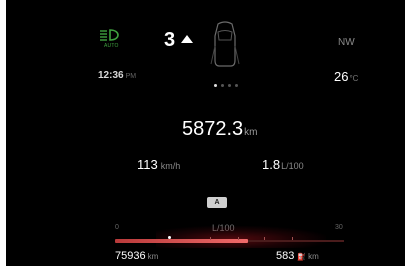 The image size is (417, 266). What do you see at coordinates (213, 129) in the screenshot?
I see `trip-distance-value: 5872.3` at bounding box center [213, 129].